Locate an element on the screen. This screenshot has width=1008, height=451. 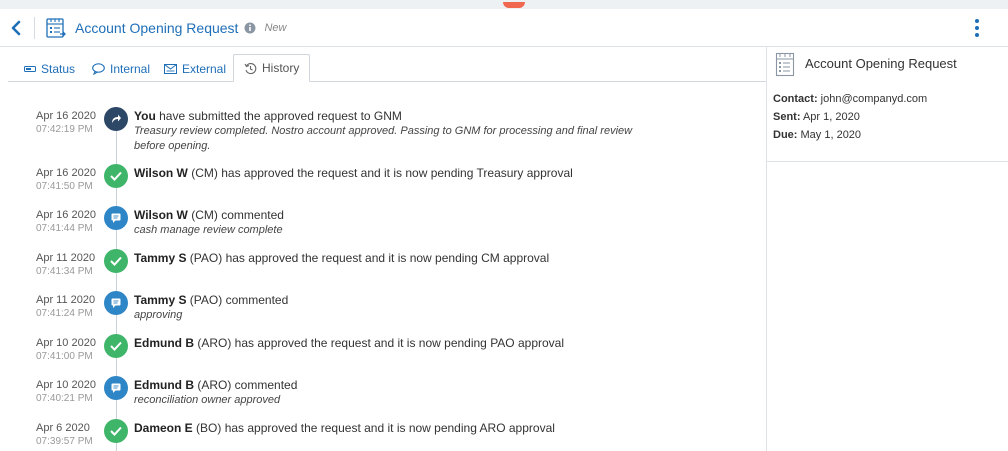
tab-external: External is located at coordinates (195, 68).